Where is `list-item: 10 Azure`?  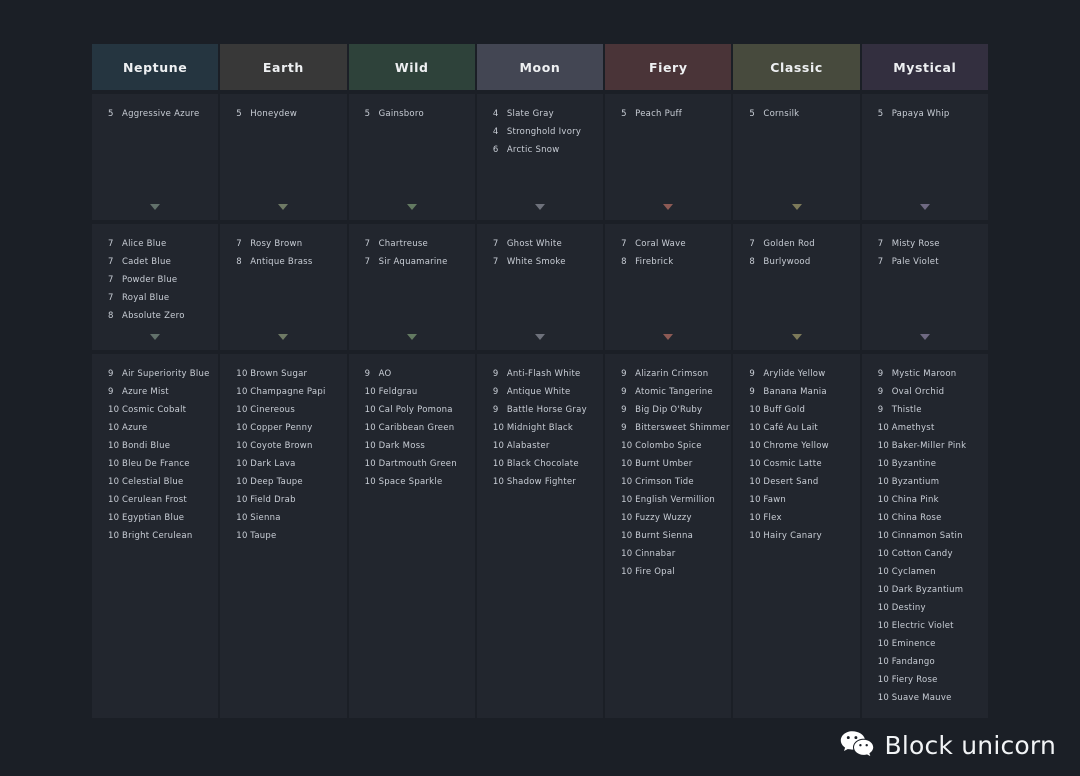 list-item: 10 Azure is located at coordinates (155, 428).